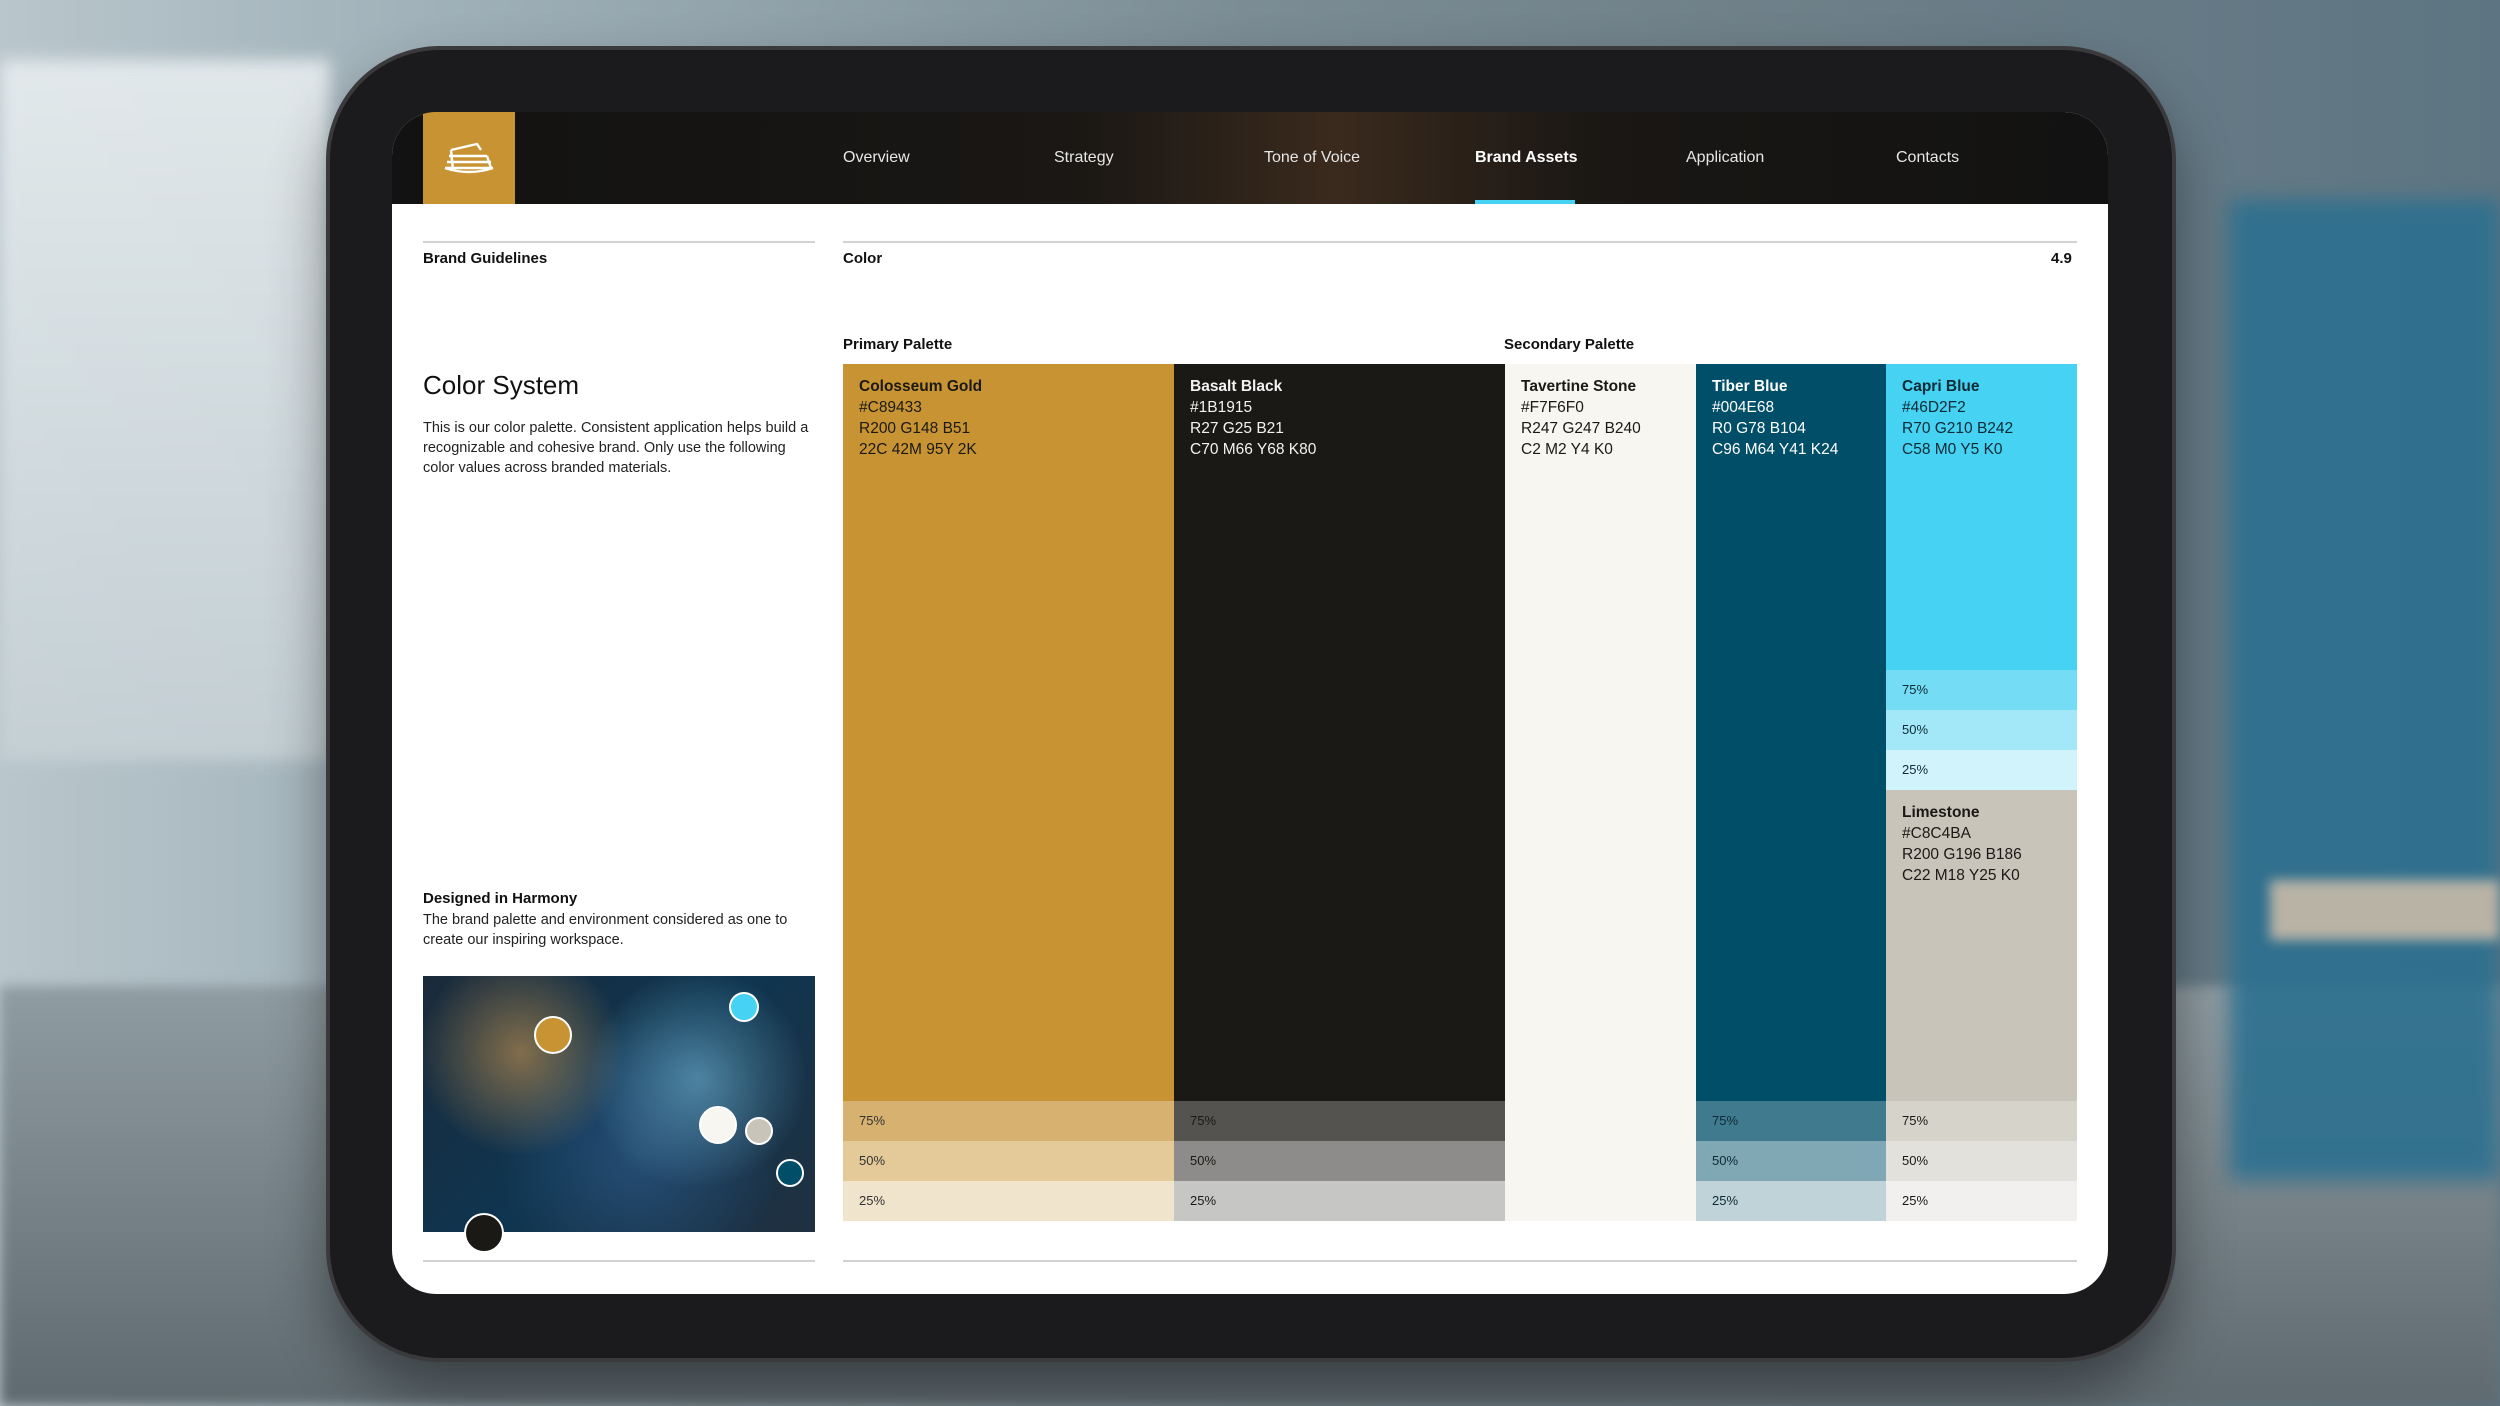 The image size is (2500, 1406). What do you see at coordinates (1236, 386) in the screenshot?
I see `swatch-name: Basalt Black` at bounding box center [1236, 386].